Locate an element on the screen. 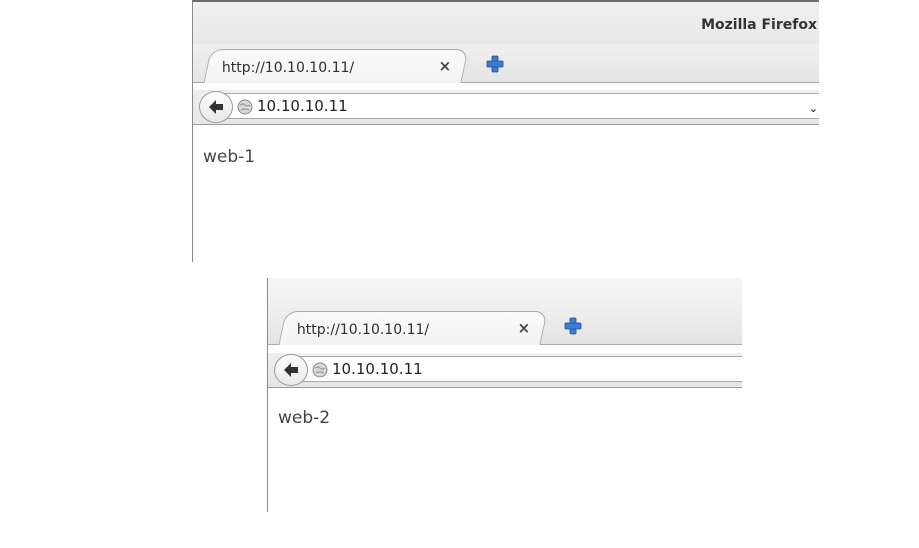 The width and height of the screenshot is (919, 548). window-top-area is located at coordinates (505, 293).